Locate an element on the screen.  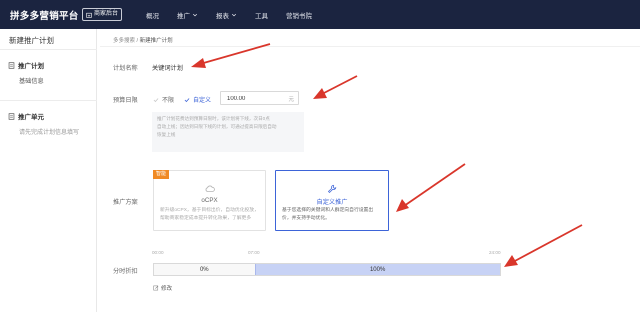
sidebar-group-plan: 推广计划 is located at coordinates (26, 65).